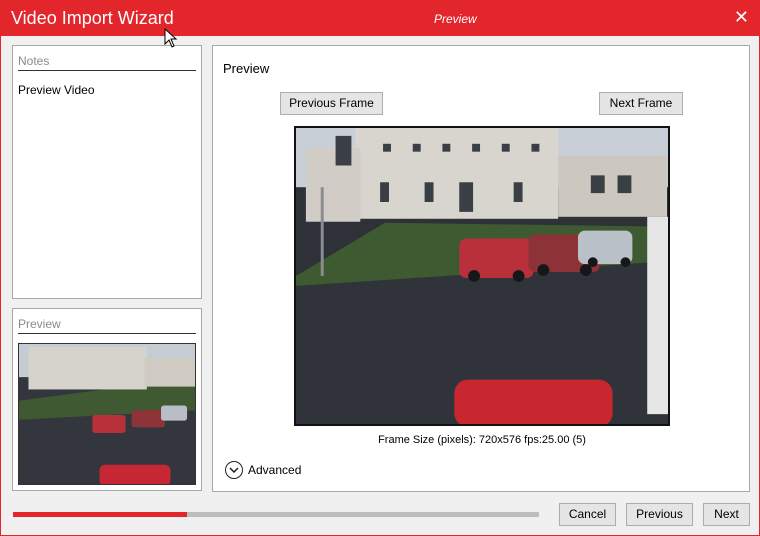  Describe the element at coordinates (56, 90) in the screenshot. I see `notes-text: Preview Video` at that location.